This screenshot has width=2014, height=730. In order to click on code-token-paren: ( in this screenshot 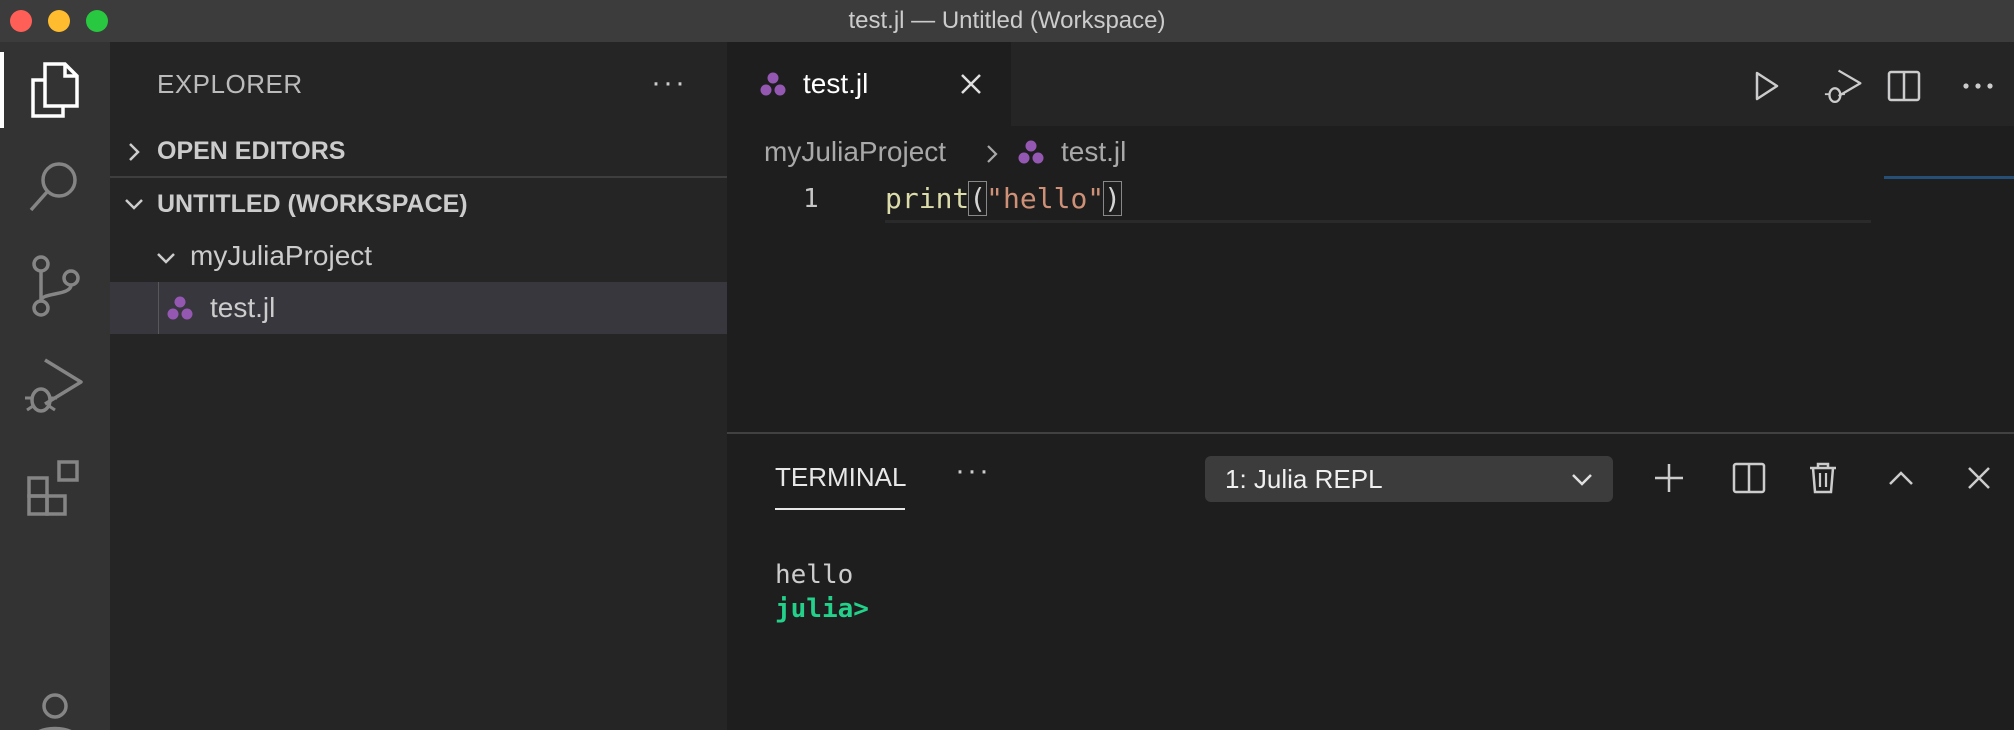, I will do `click(978, 198)`.